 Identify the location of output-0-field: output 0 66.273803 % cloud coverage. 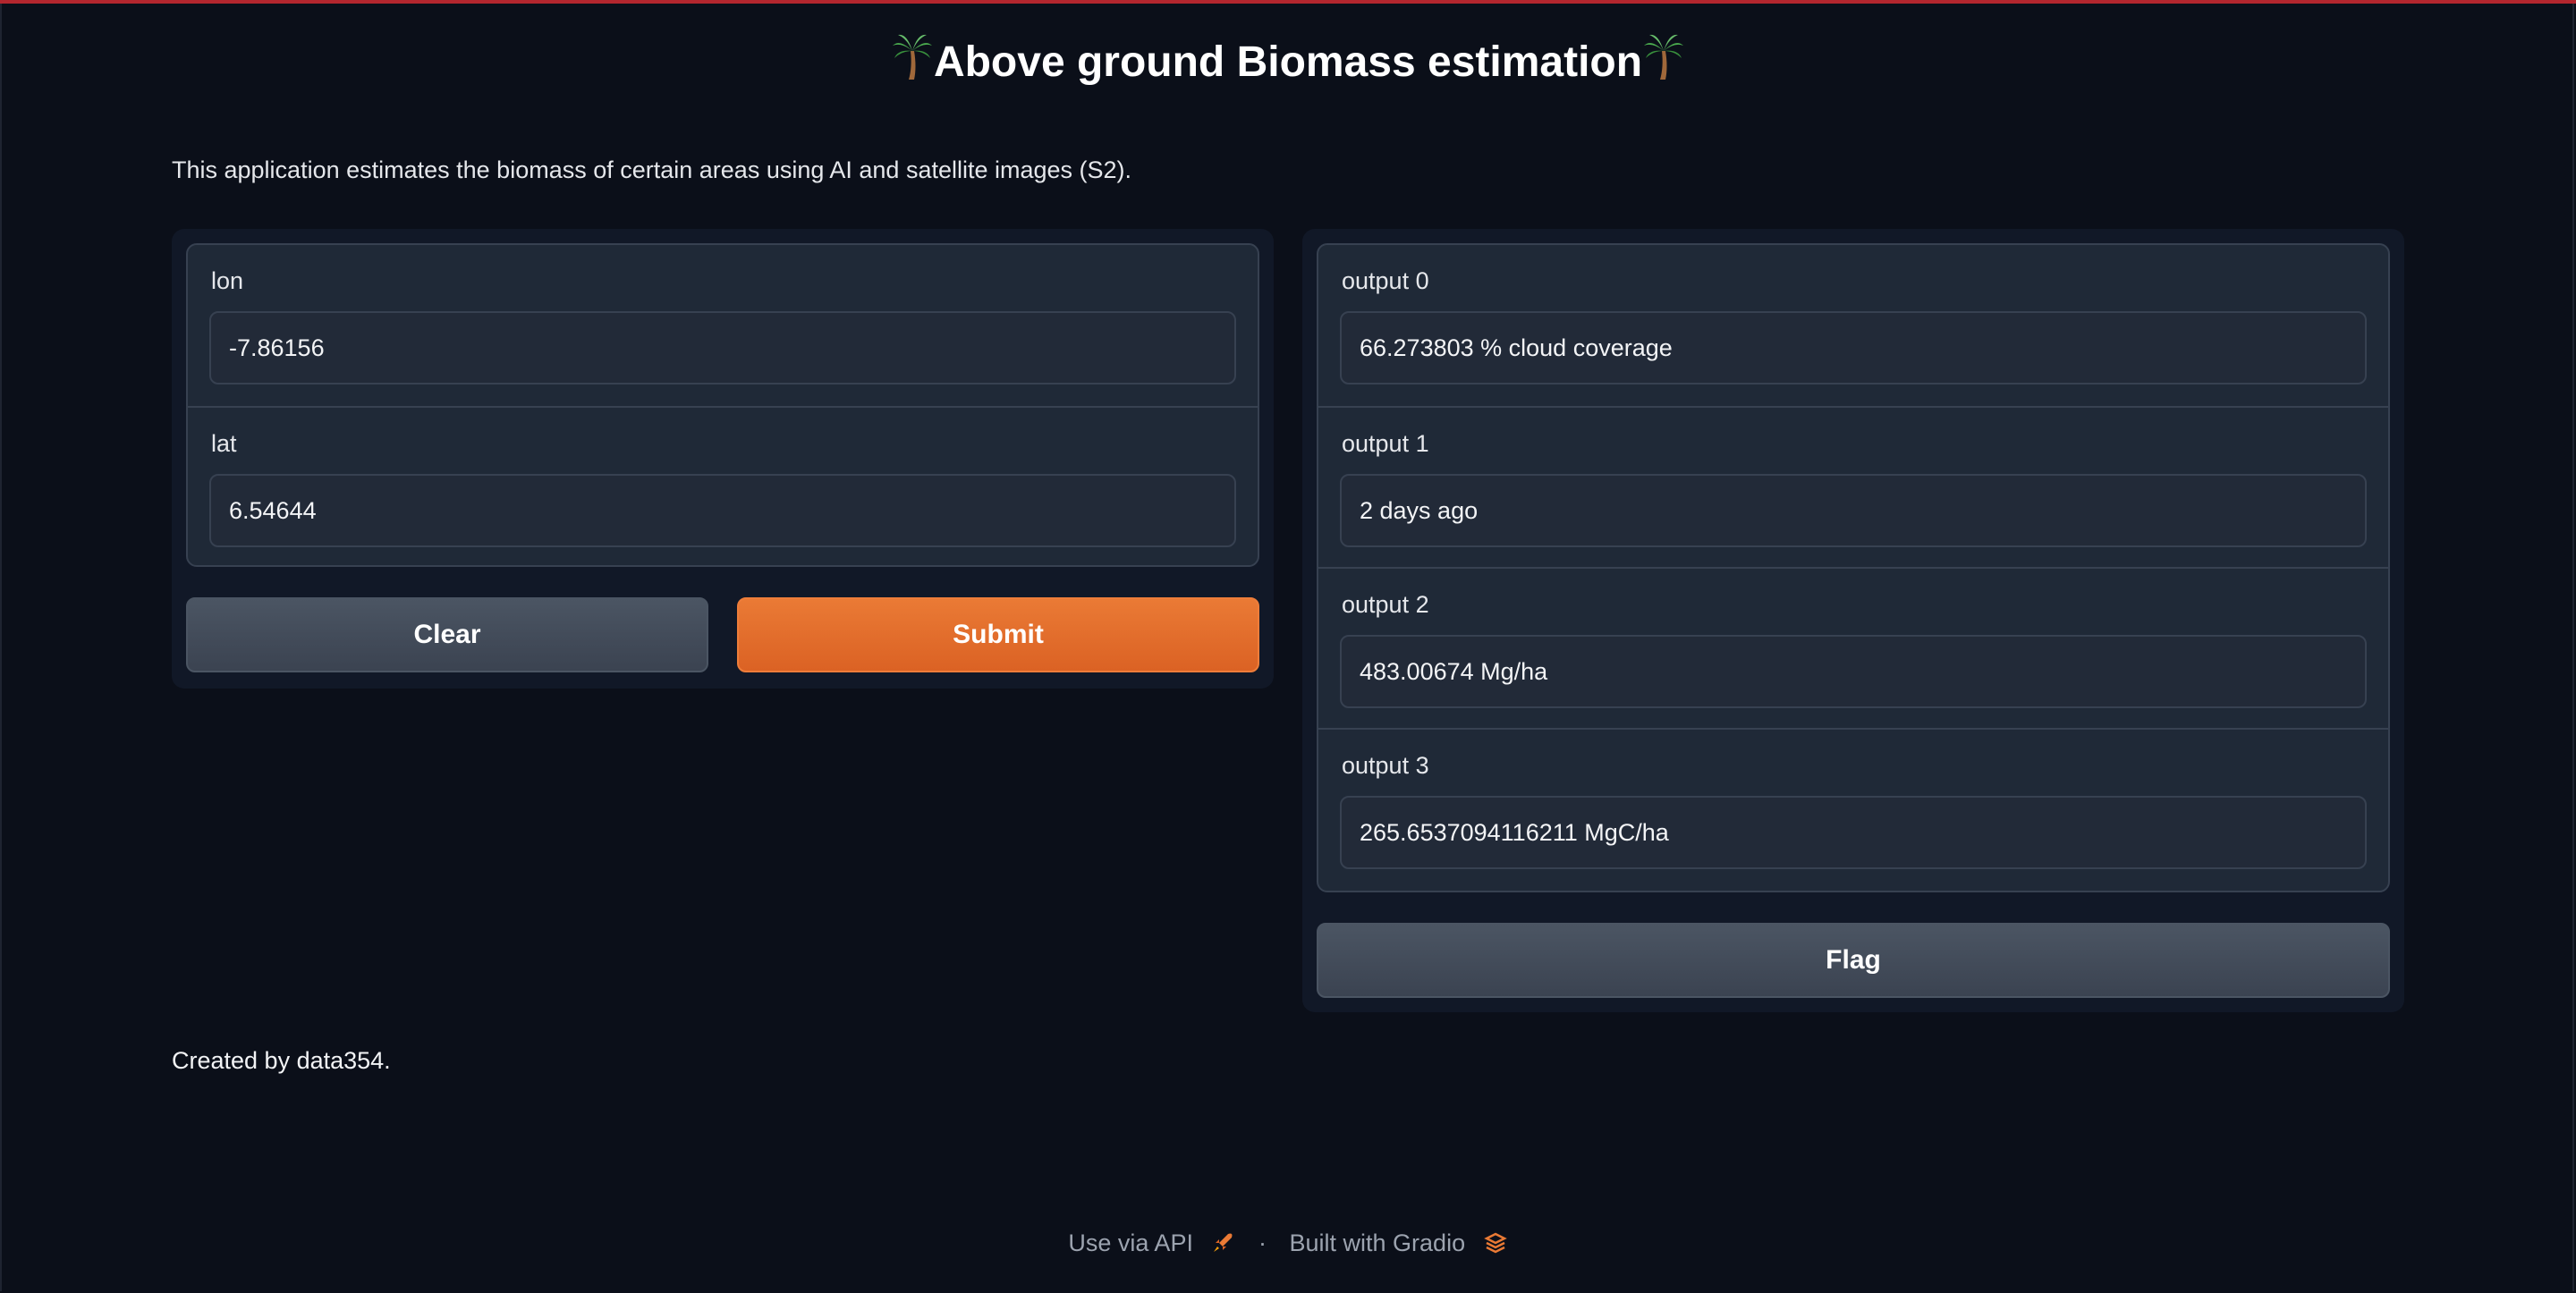
(1853, 326).